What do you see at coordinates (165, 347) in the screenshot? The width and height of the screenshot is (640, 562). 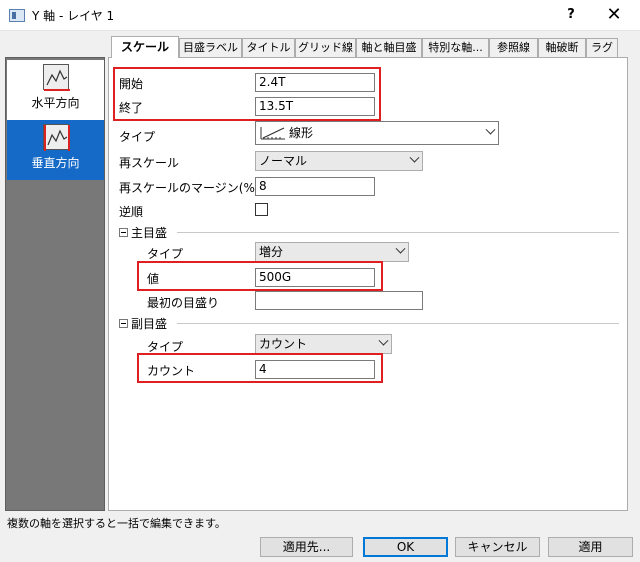 I see `minor-type-label: タイプ` at bounding box center [165, 347].